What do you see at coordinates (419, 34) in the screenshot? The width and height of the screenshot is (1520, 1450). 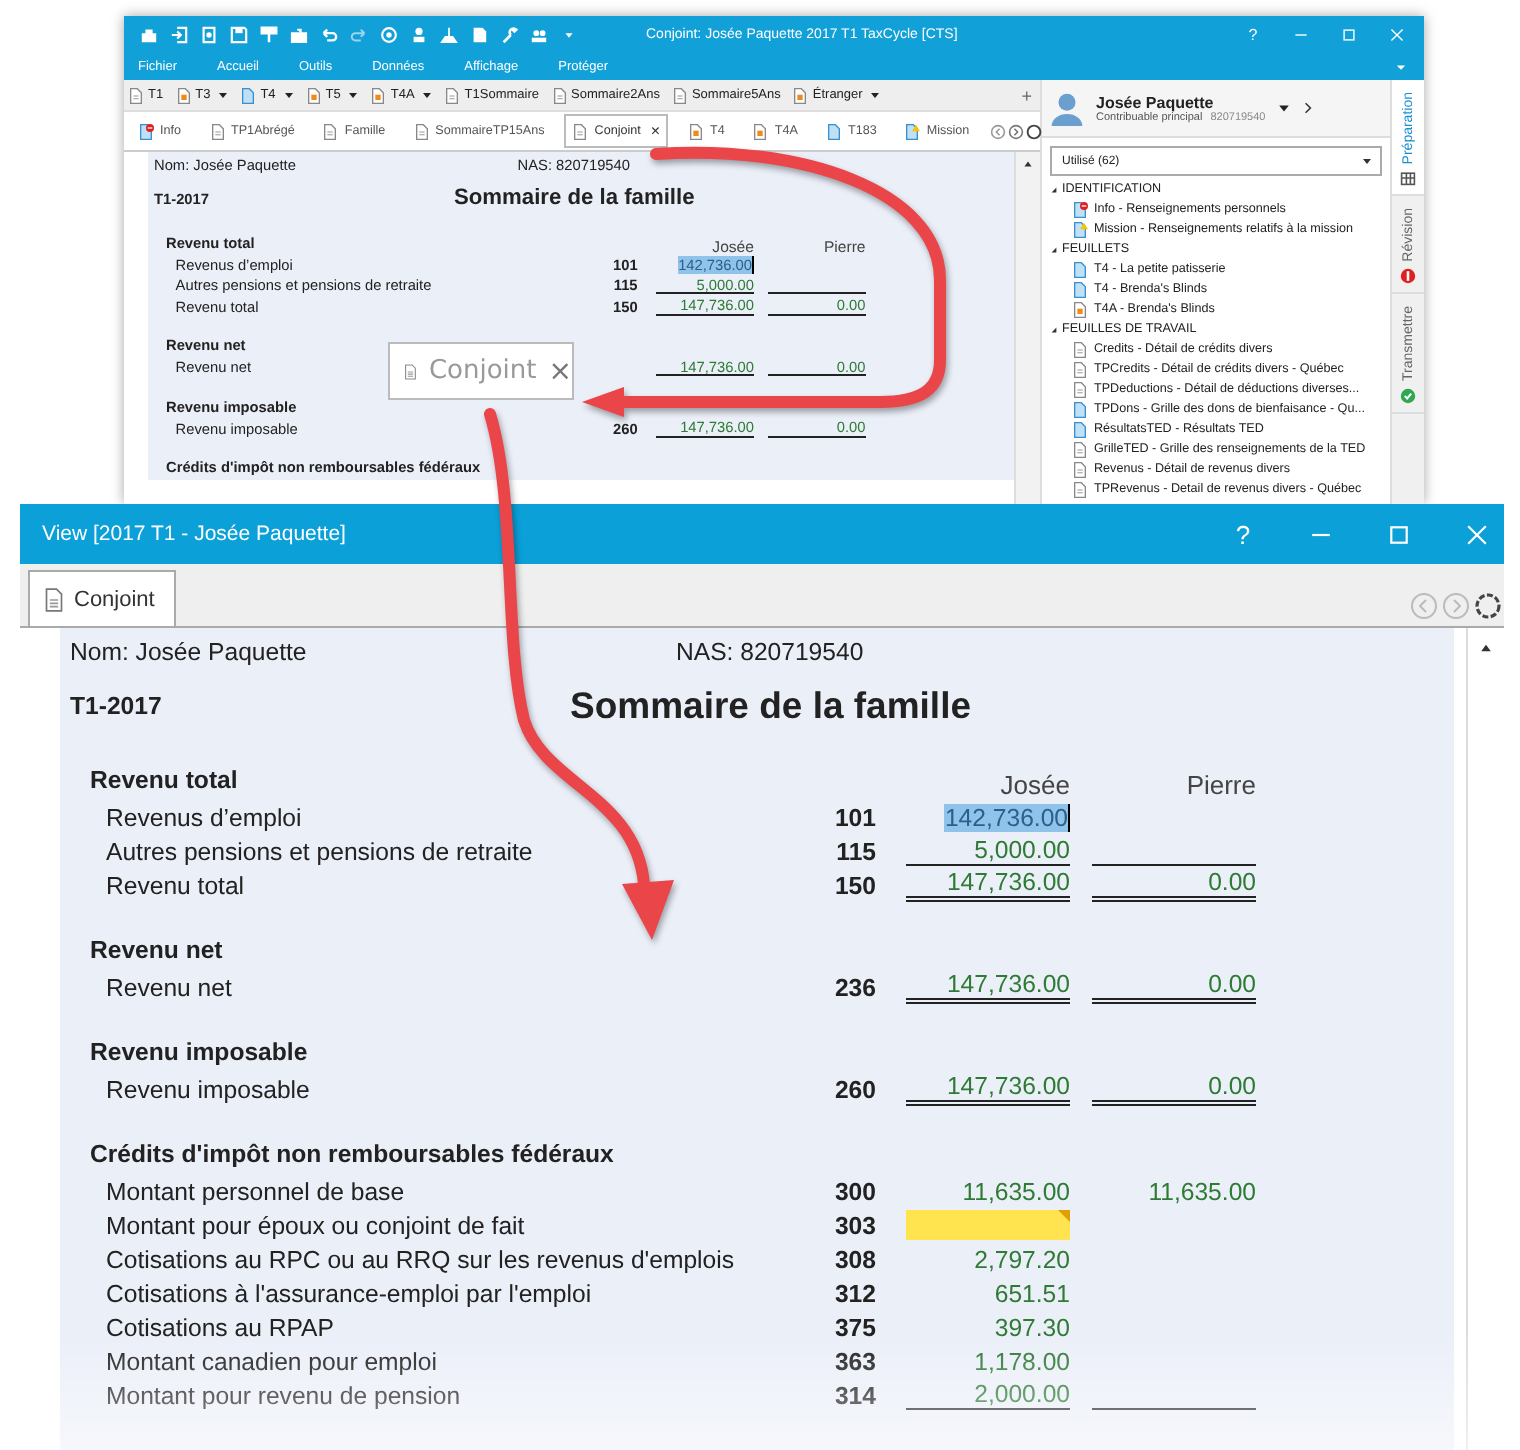 I see `person-icon` at bounding box center [419, 34].